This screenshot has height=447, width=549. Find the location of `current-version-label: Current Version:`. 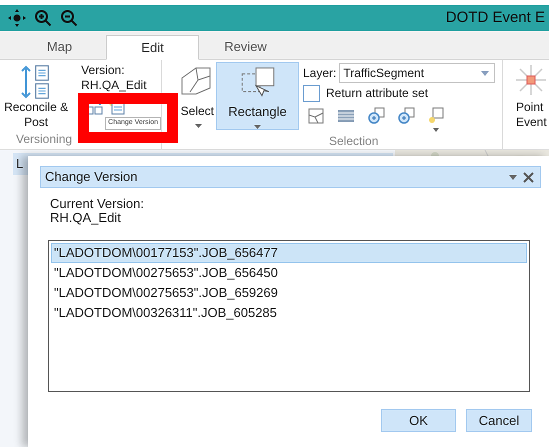

current-version-label: Current Version: is located at coordinates (97, 204).